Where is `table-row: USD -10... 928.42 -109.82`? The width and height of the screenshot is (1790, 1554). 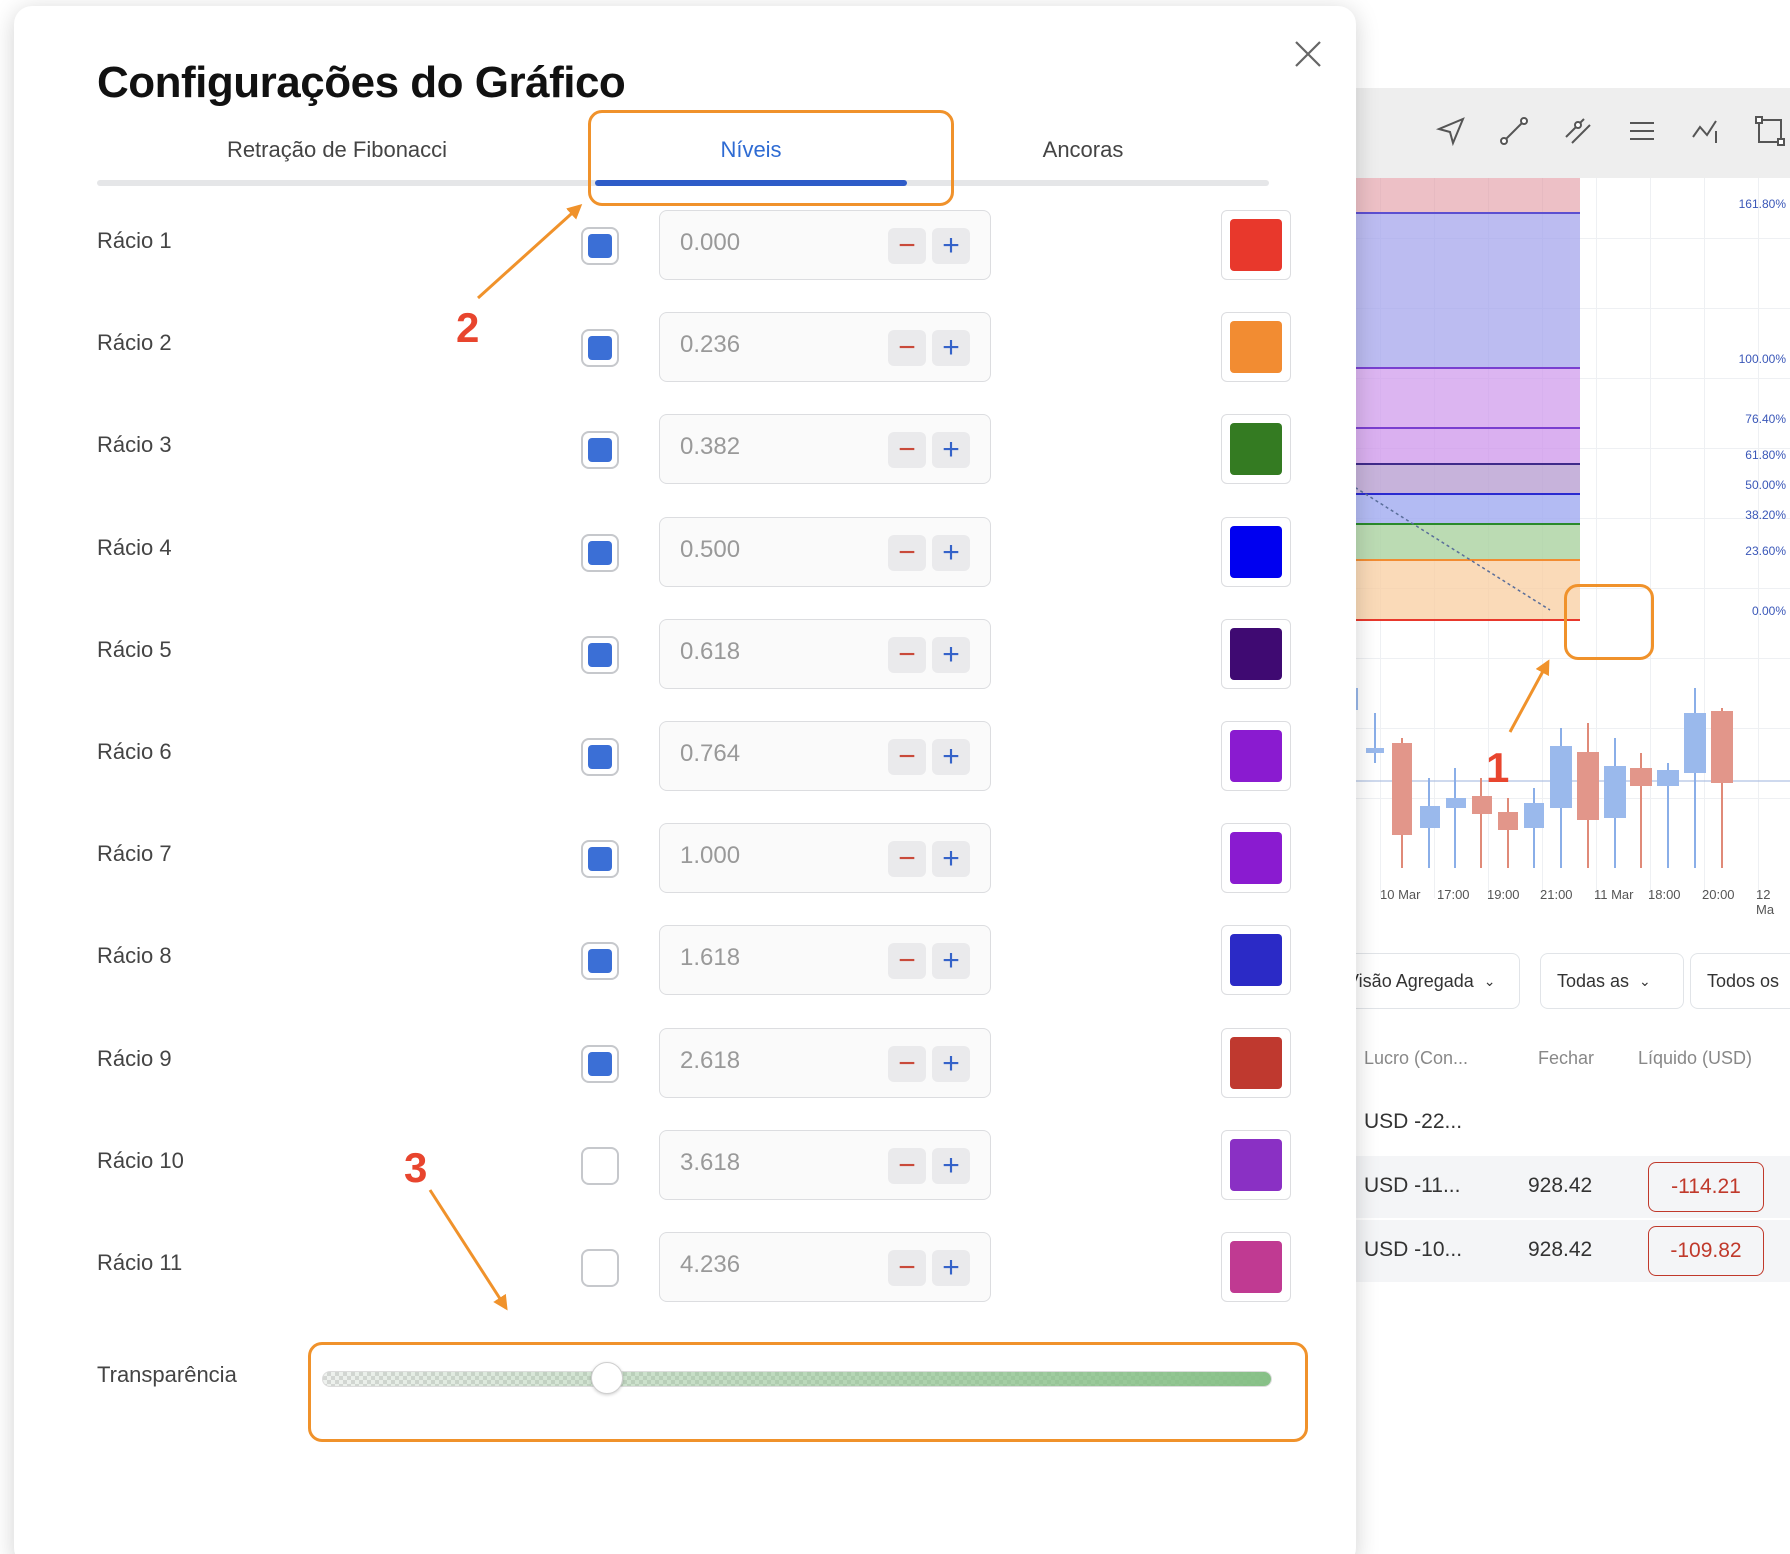
table-row: USD -10... 928.42 -109.82 is located at coordinates (1565, 1251).